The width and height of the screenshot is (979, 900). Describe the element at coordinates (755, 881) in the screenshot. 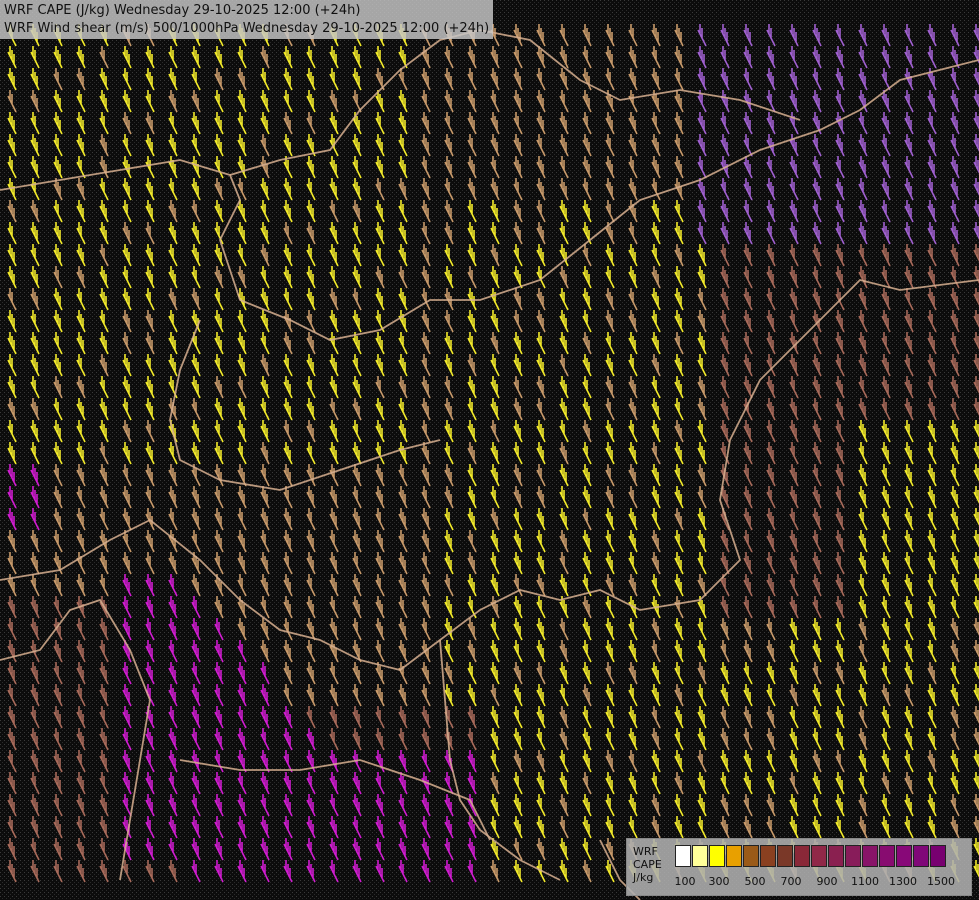

I see `legend-tick: 500` at that location.